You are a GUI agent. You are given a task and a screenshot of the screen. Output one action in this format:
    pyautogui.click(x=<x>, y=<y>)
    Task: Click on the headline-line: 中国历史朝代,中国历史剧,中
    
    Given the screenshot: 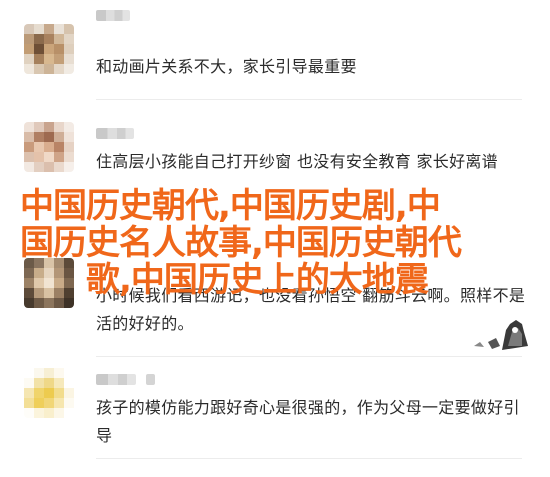 What is the action you would take?
    pyautogui.click(x=230, y=206)
    